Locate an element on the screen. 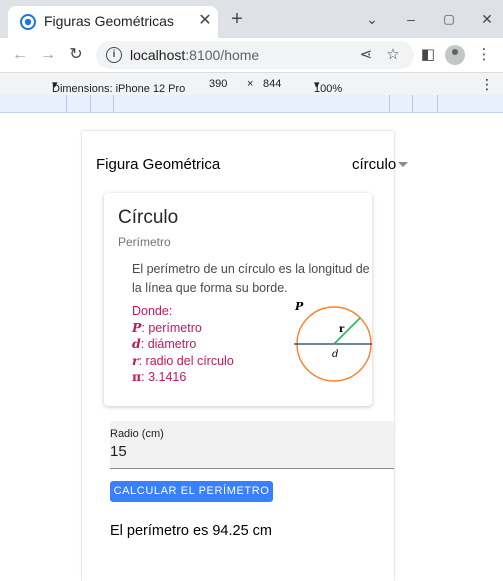 The width and height of the screenshot is (503, 581). shape-select: círculo is located at coordinates (374, 164).